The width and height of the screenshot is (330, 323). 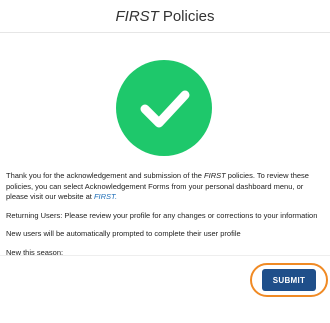 I want to click on checkmark-circle-icon, so click(x=164, y=108).